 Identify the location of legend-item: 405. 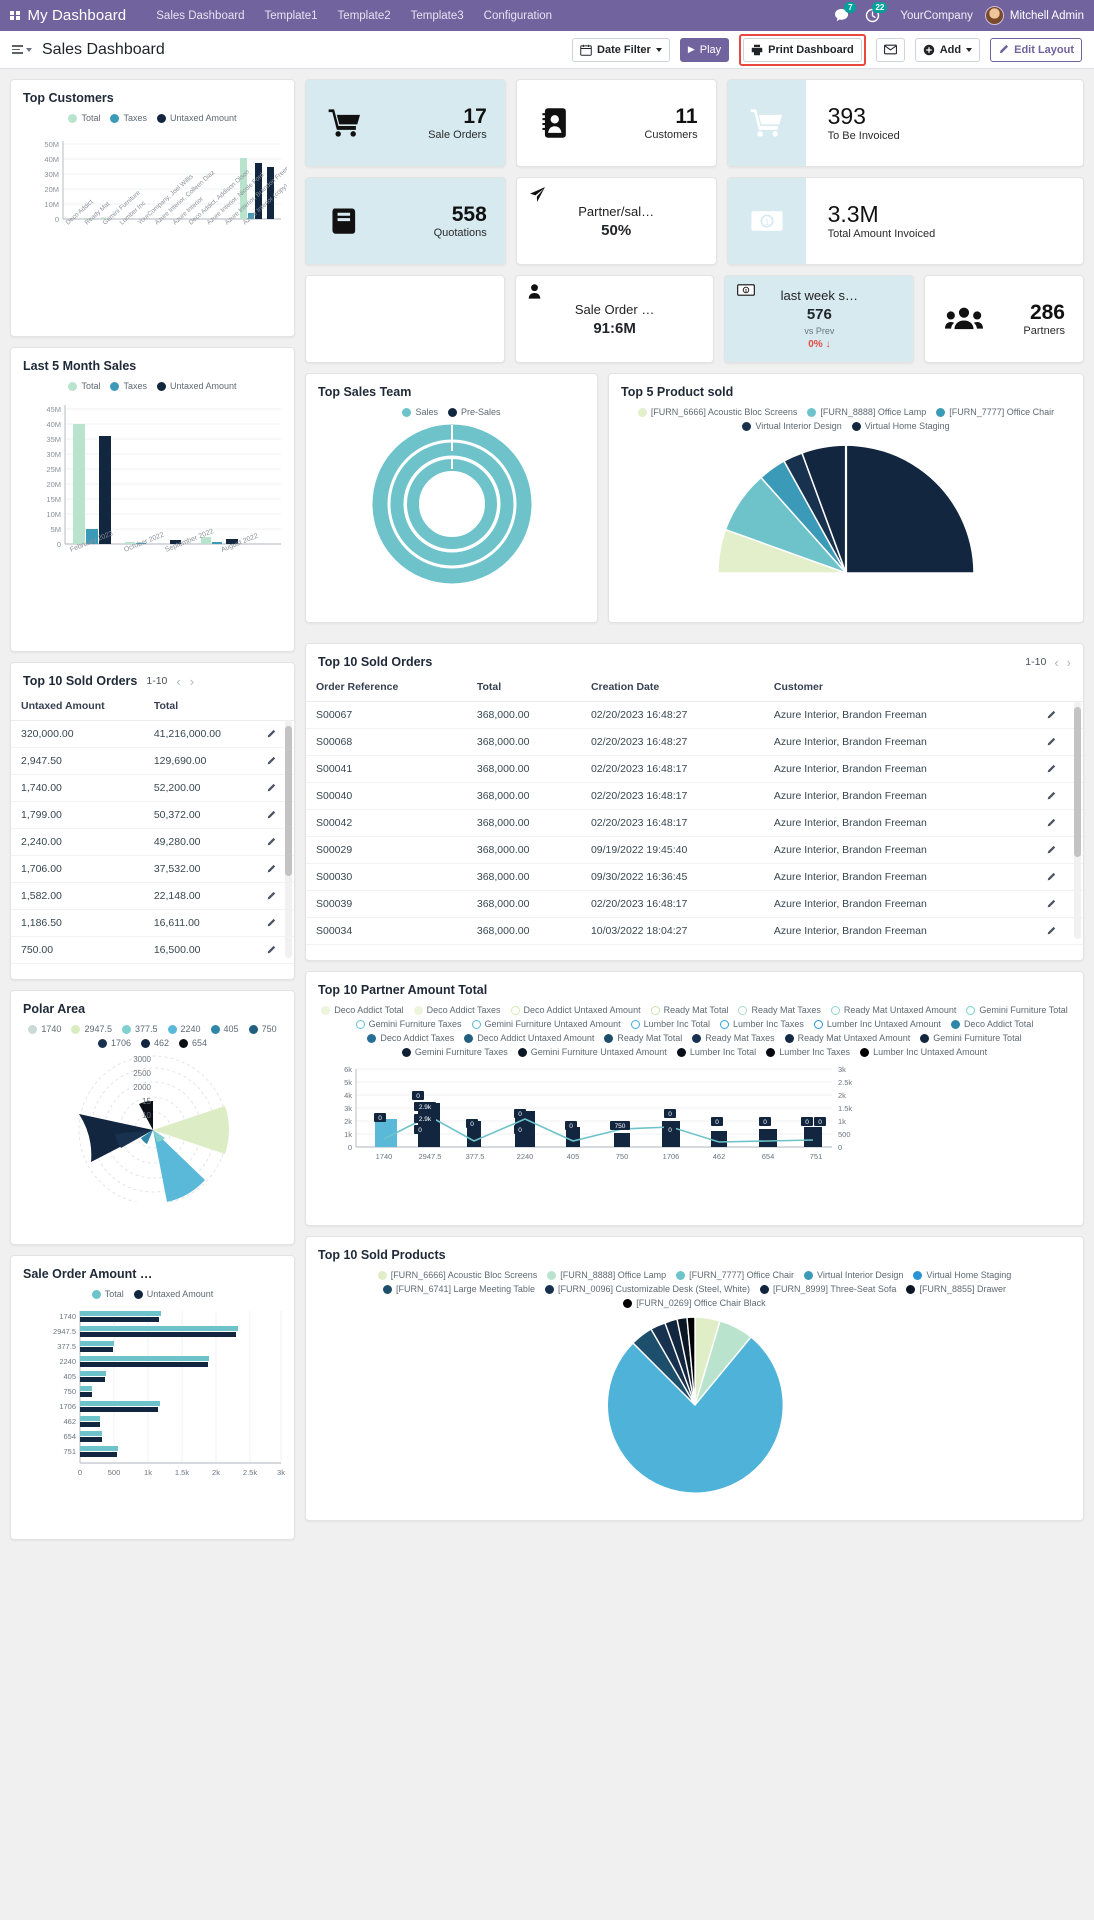
(224, 1029).